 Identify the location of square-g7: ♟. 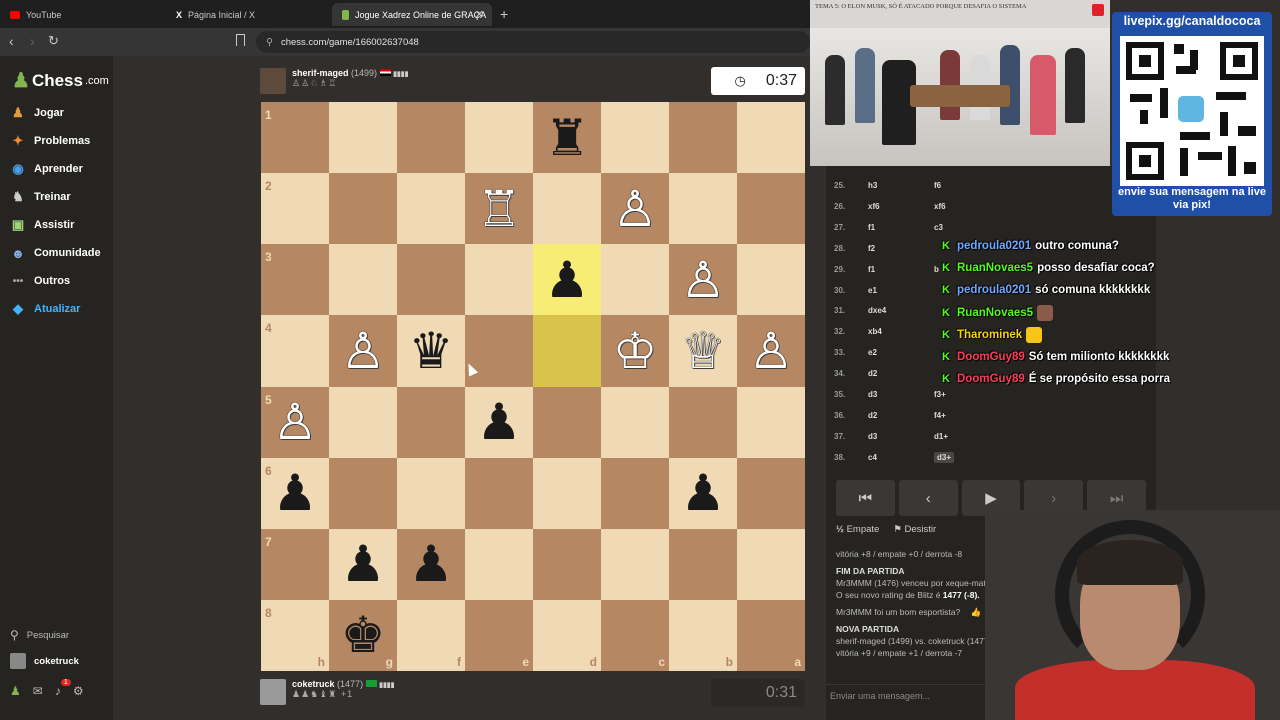
(363, 564).